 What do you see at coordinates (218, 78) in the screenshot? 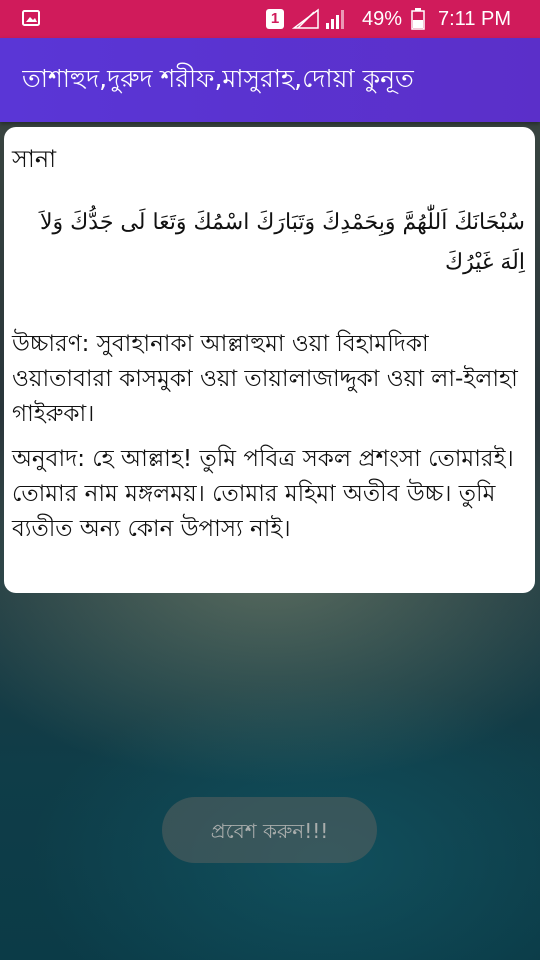
I see `page-title: তাশাহুদ,দুরুদ শরীফ,মাসুরাহ,দোয়া কুনূত` at bounding box center [218, 78].